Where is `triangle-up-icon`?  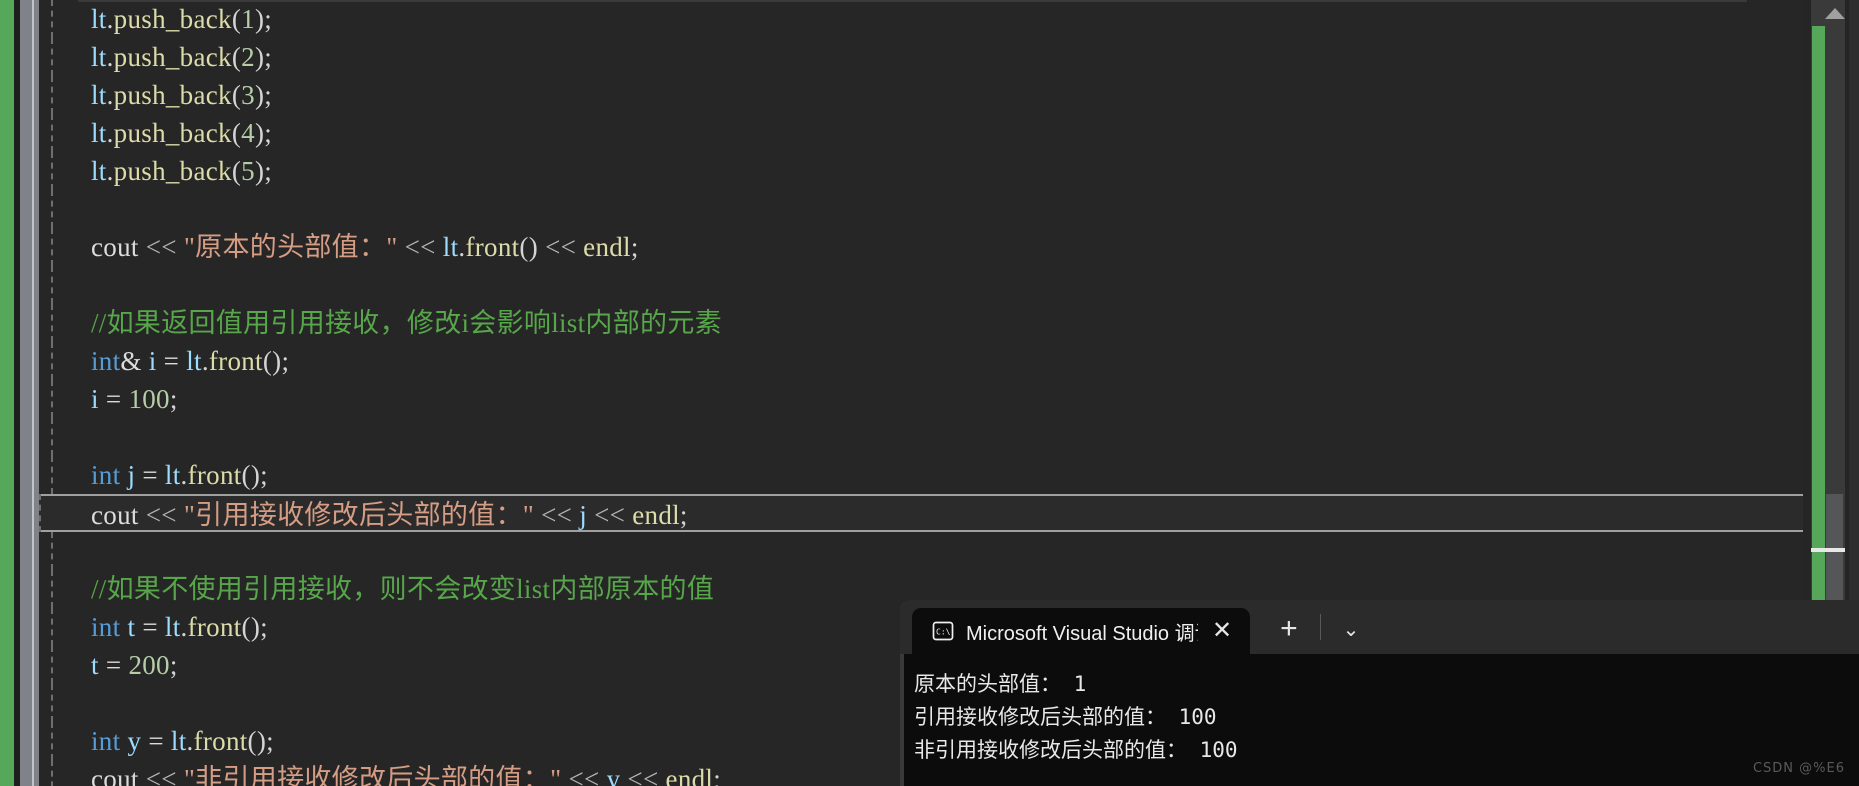
triangle-up-icon is located at coordinates (1835, 13).